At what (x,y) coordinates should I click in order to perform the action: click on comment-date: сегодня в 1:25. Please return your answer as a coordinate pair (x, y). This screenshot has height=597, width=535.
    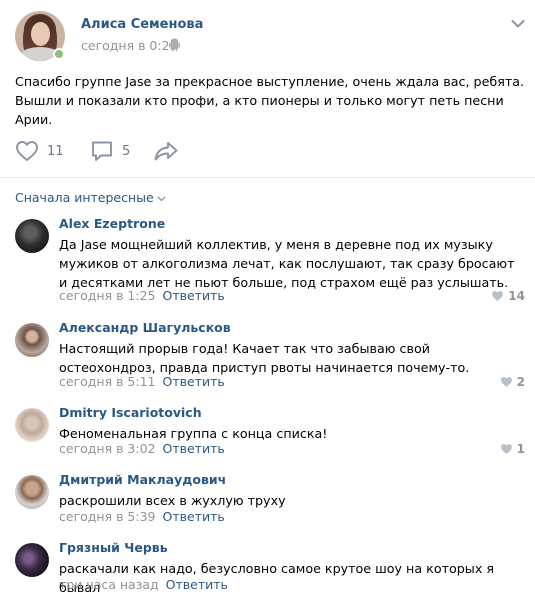
    Looking at the image, I should click on (107, 295).